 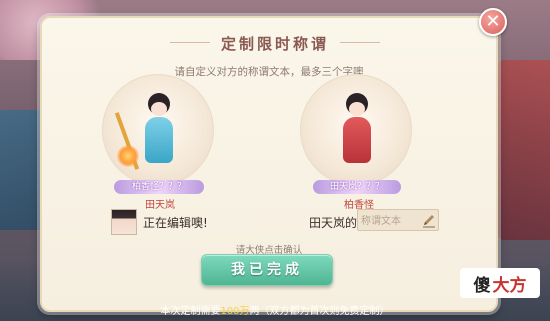 What do you see at coordinates (267, 270) in the screenshot?
I see `done-button: 我已完成` at bounding box center [267, 270].